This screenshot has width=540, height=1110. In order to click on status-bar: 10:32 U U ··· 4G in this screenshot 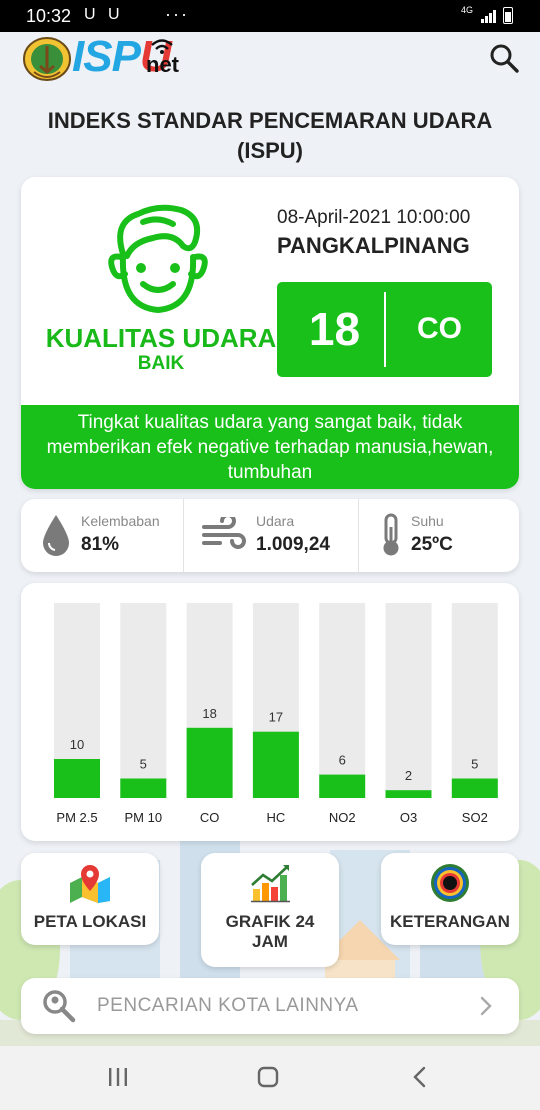, I will do `click(270, 16)`.